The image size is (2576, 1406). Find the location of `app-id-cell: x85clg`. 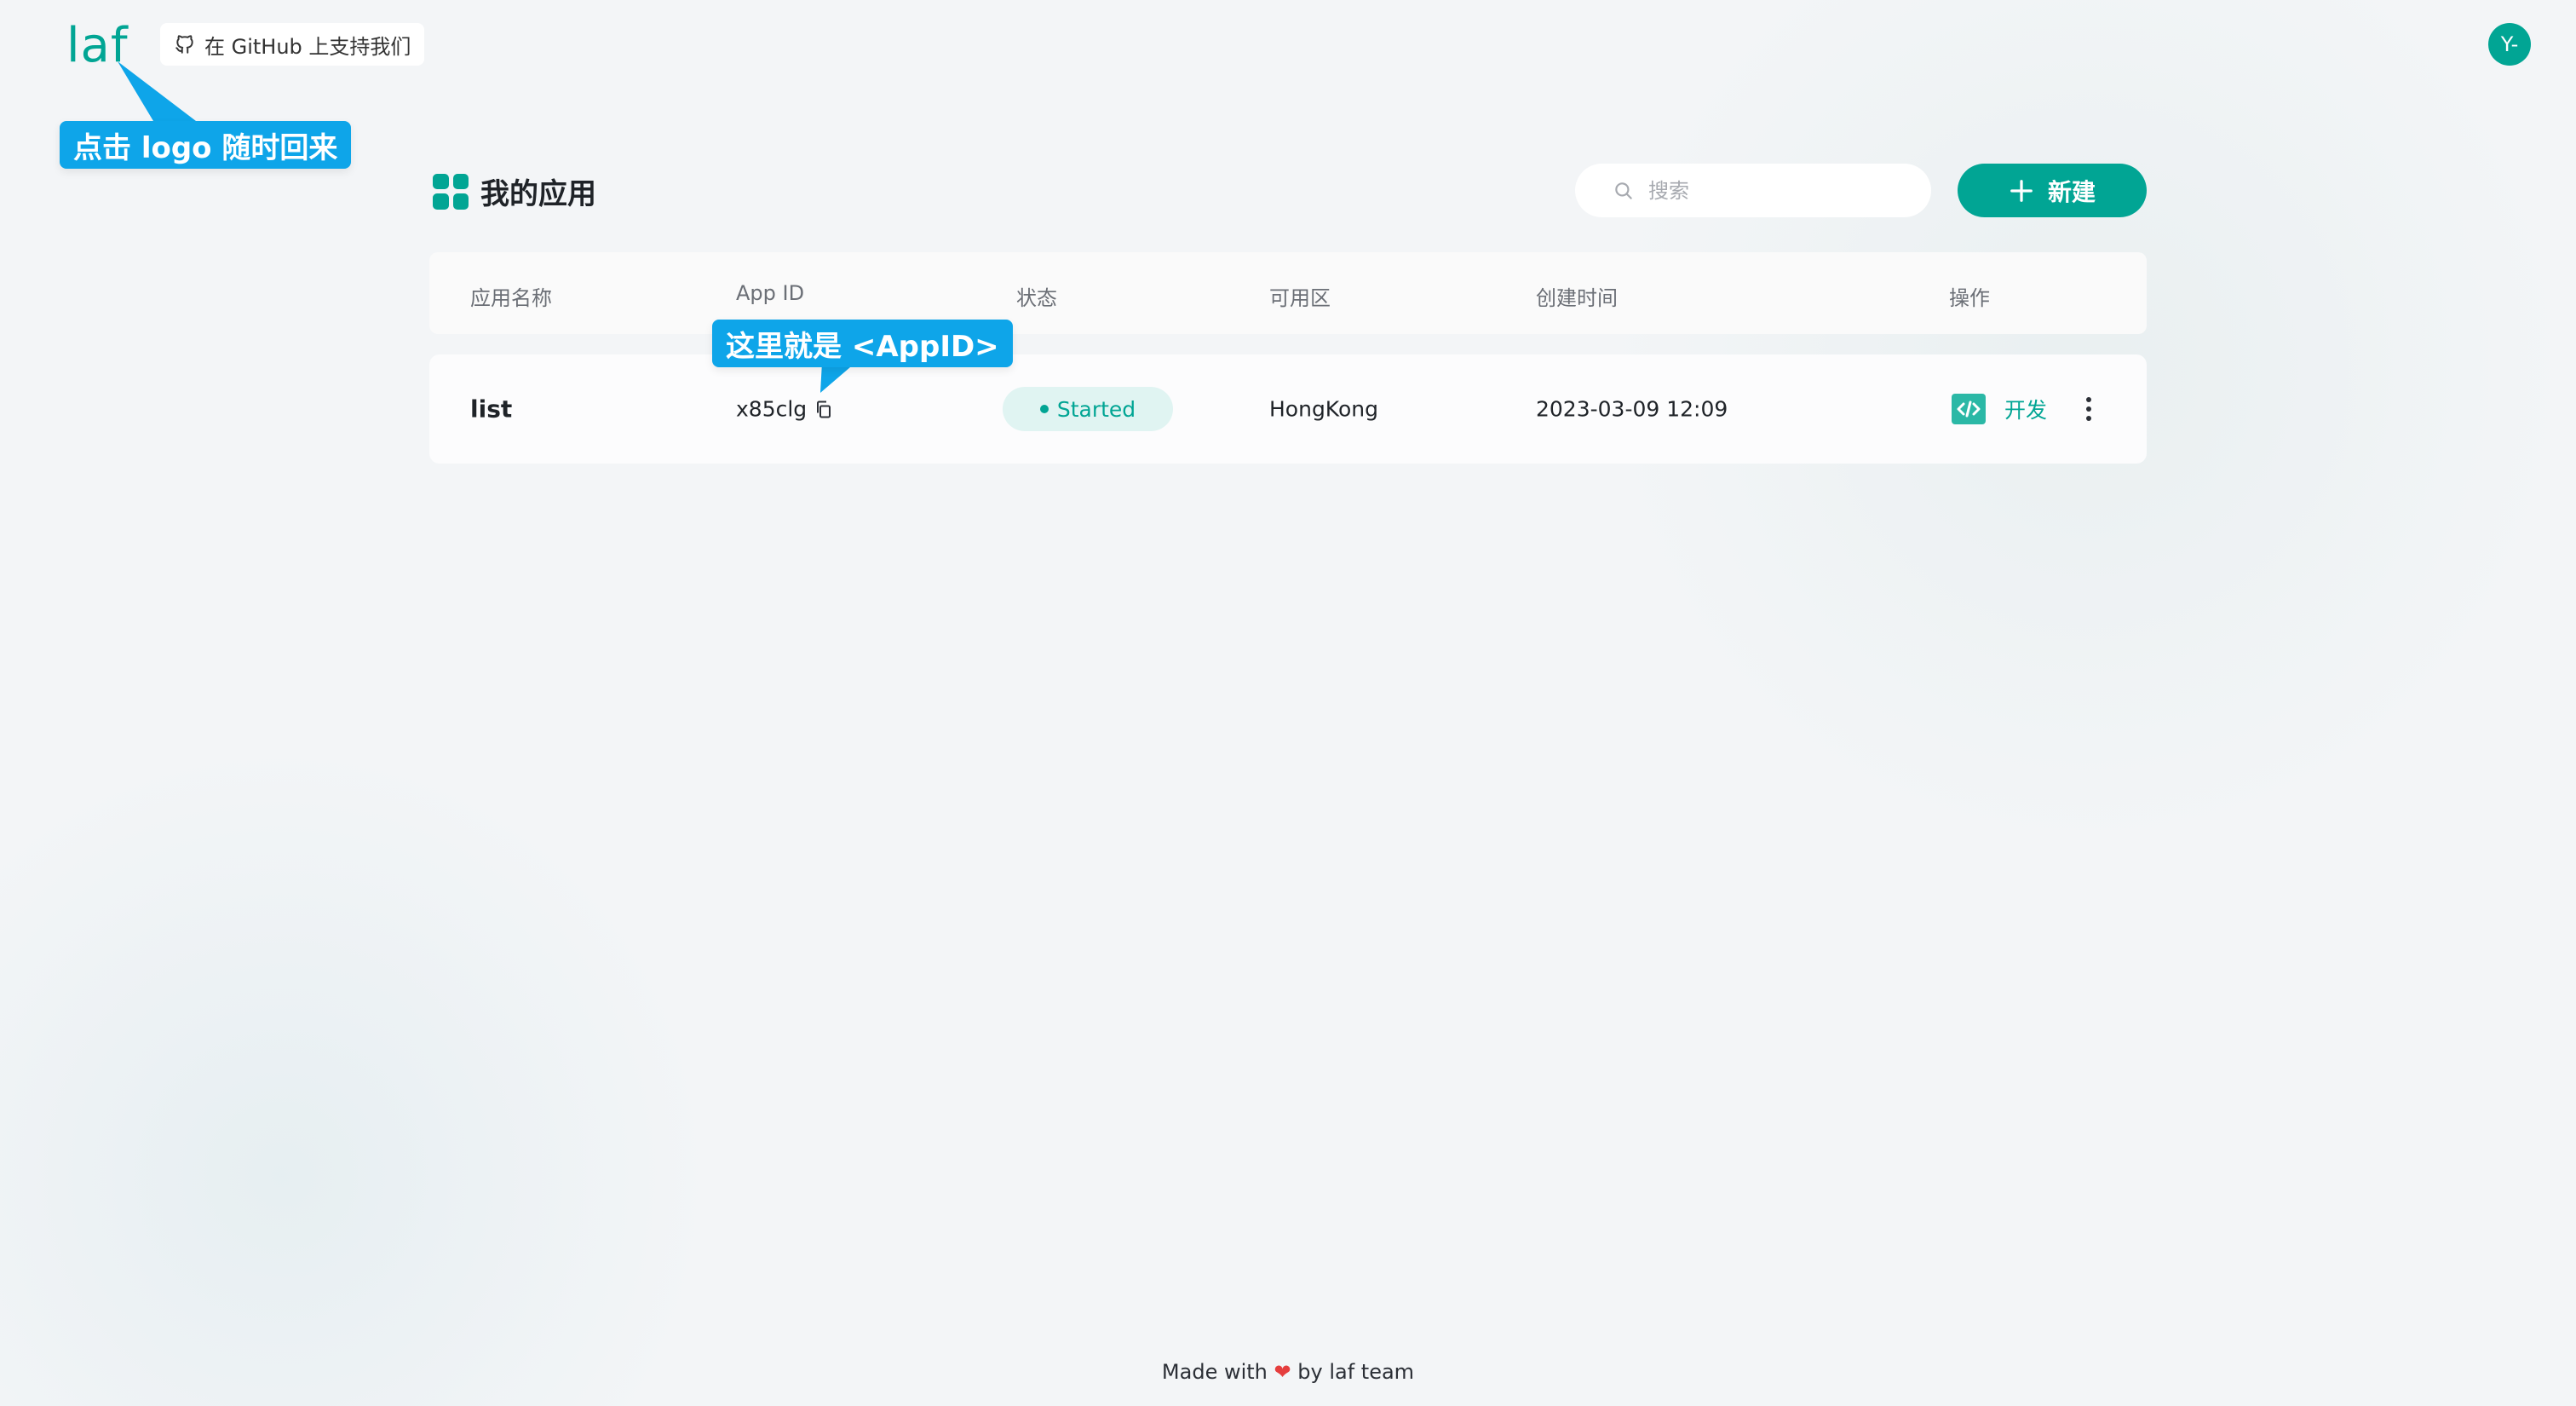

app-id-cell: x85clg is located at coordinates (785, 409).